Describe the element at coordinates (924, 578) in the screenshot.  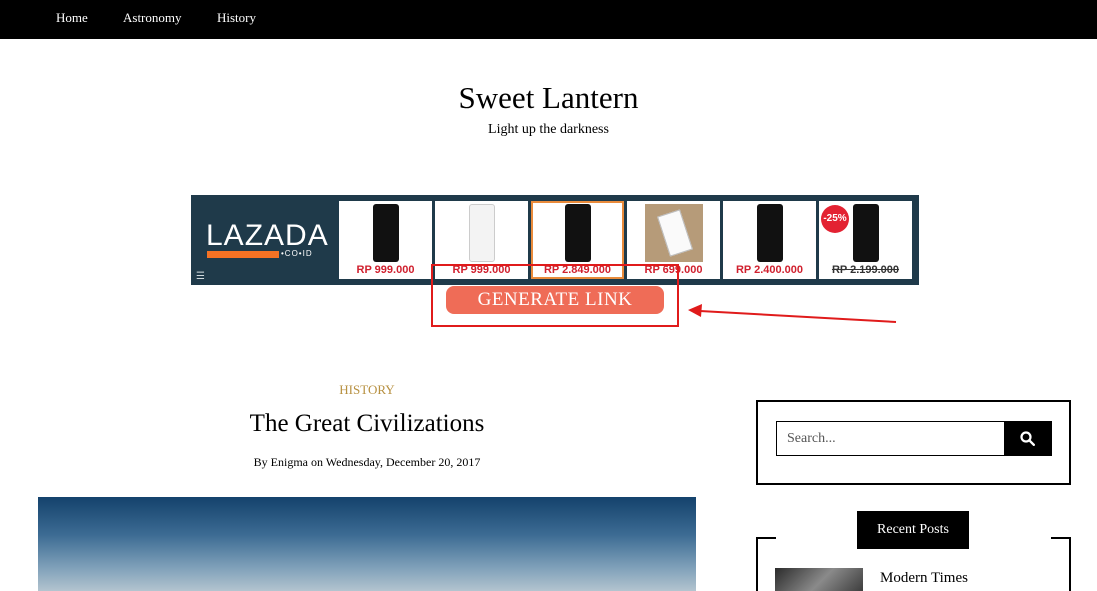
I see `recent-post-link: Modern Times` at that location.